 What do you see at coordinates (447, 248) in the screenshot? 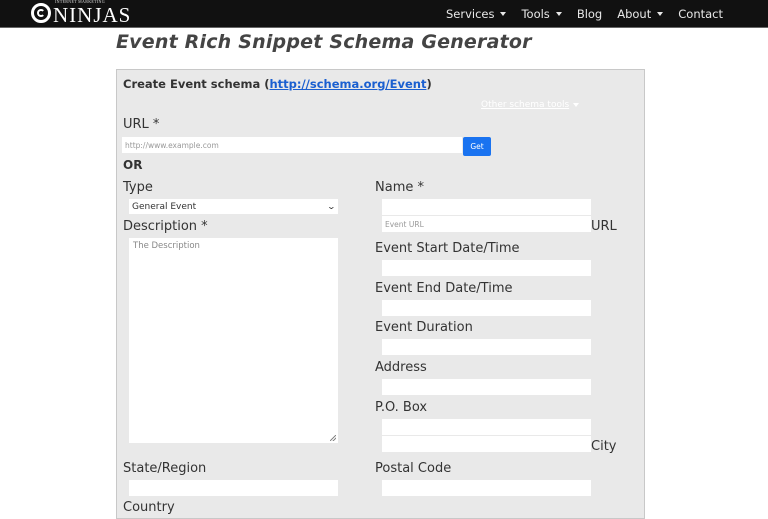
I see `start-datetime-label: Event Start Date/Time` at bounding box center [447, 248].